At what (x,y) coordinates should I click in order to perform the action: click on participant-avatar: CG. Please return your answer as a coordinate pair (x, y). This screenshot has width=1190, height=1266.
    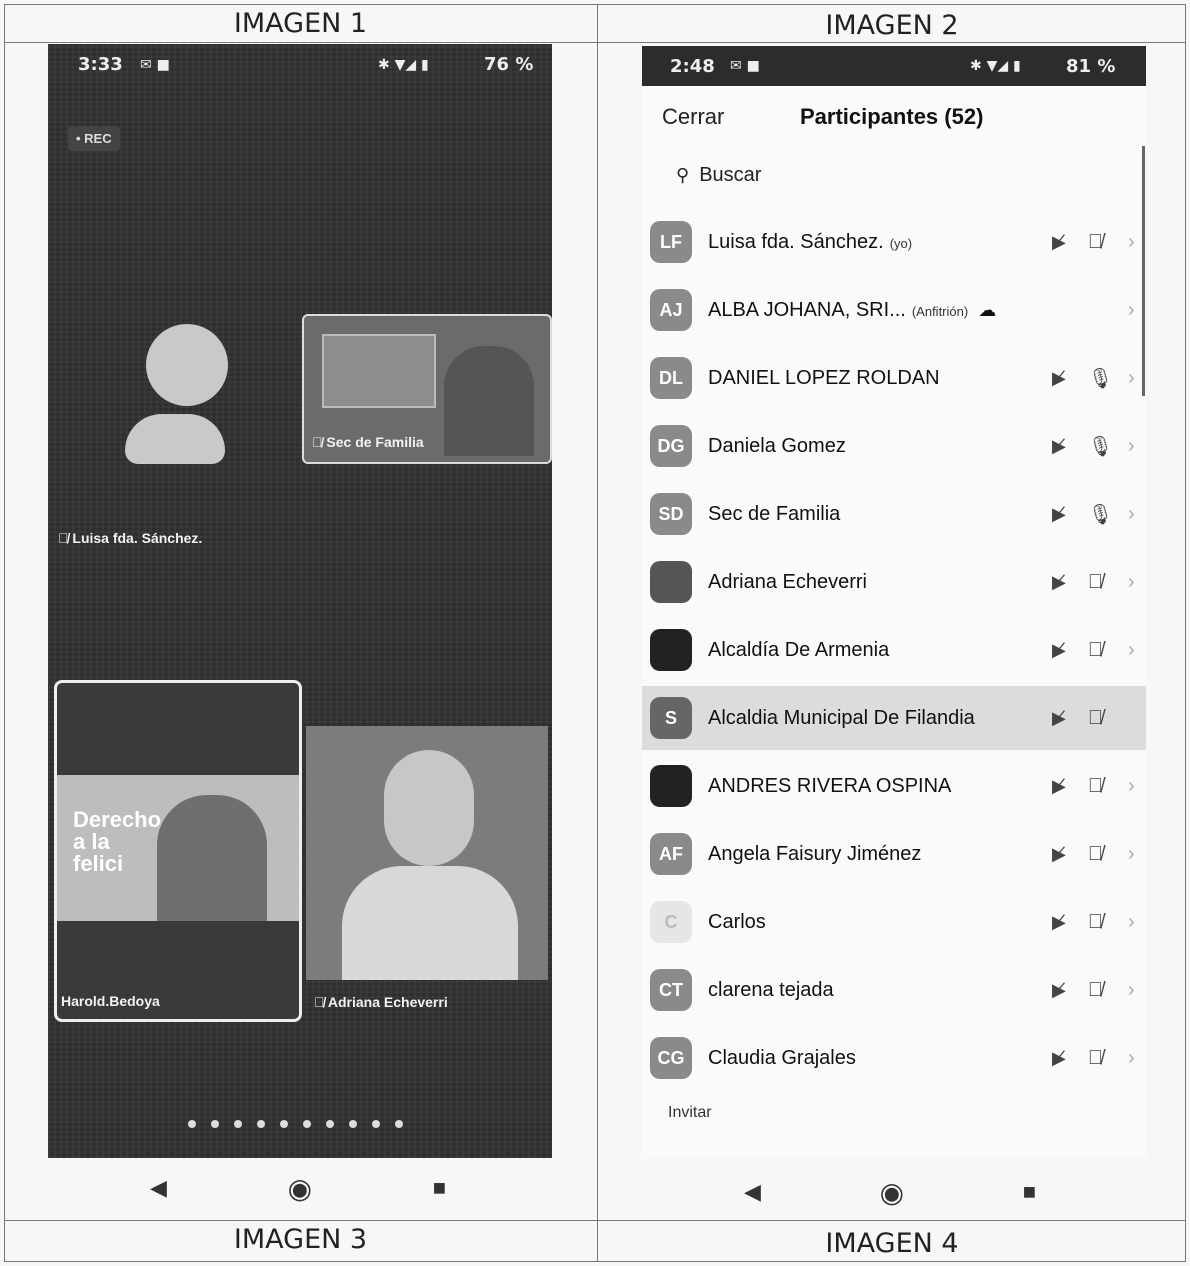
    Looking at the image, I should click on (671, 1058).